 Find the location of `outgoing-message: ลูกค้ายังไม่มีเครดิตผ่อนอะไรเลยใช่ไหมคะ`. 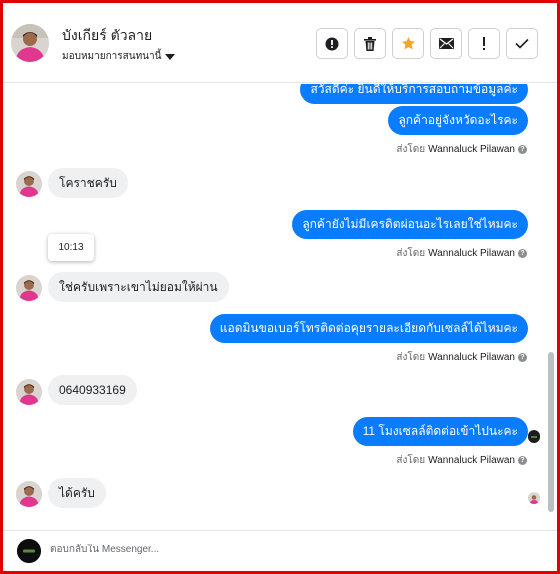

outgoing-message: ลูกค้ายังไม่มีเครดิตผ่อนอะไรเลยใช่ไหมคะ is located at coordinates (410, 224).